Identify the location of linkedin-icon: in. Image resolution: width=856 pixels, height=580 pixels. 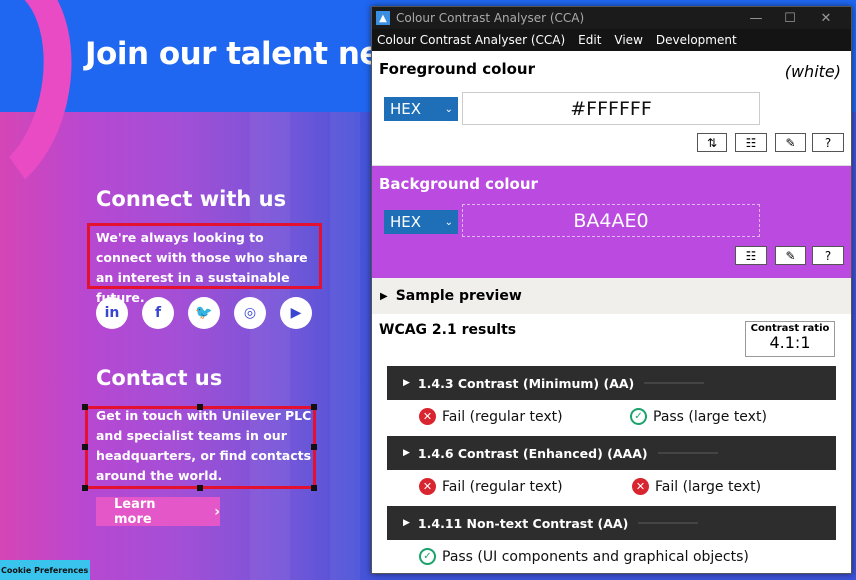
(112, 313).